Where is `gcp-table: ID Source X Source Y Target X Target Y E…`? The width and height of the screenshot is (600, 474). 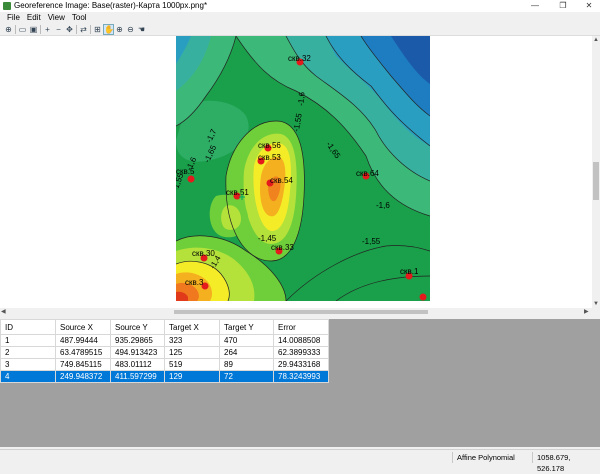 gcp-table: ID Source X Source Y Target X Target Y E… is located at coordinates (164, 351).